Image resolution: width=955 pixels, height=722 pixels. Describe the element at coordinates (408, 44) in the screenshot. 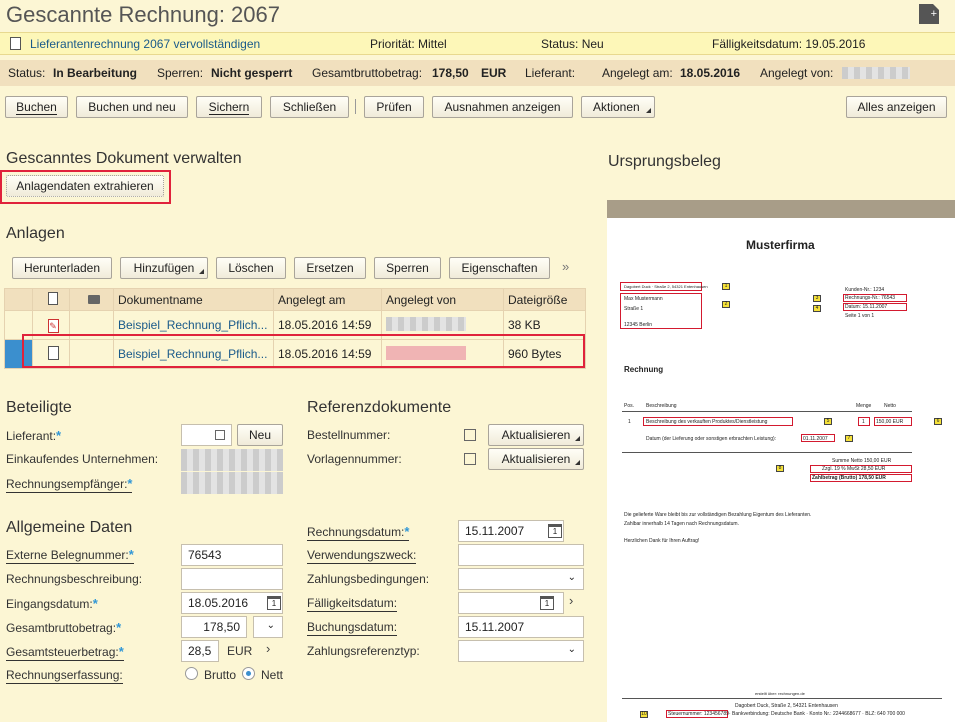

I see `priority-text: Priorität: Mittel` at that location.